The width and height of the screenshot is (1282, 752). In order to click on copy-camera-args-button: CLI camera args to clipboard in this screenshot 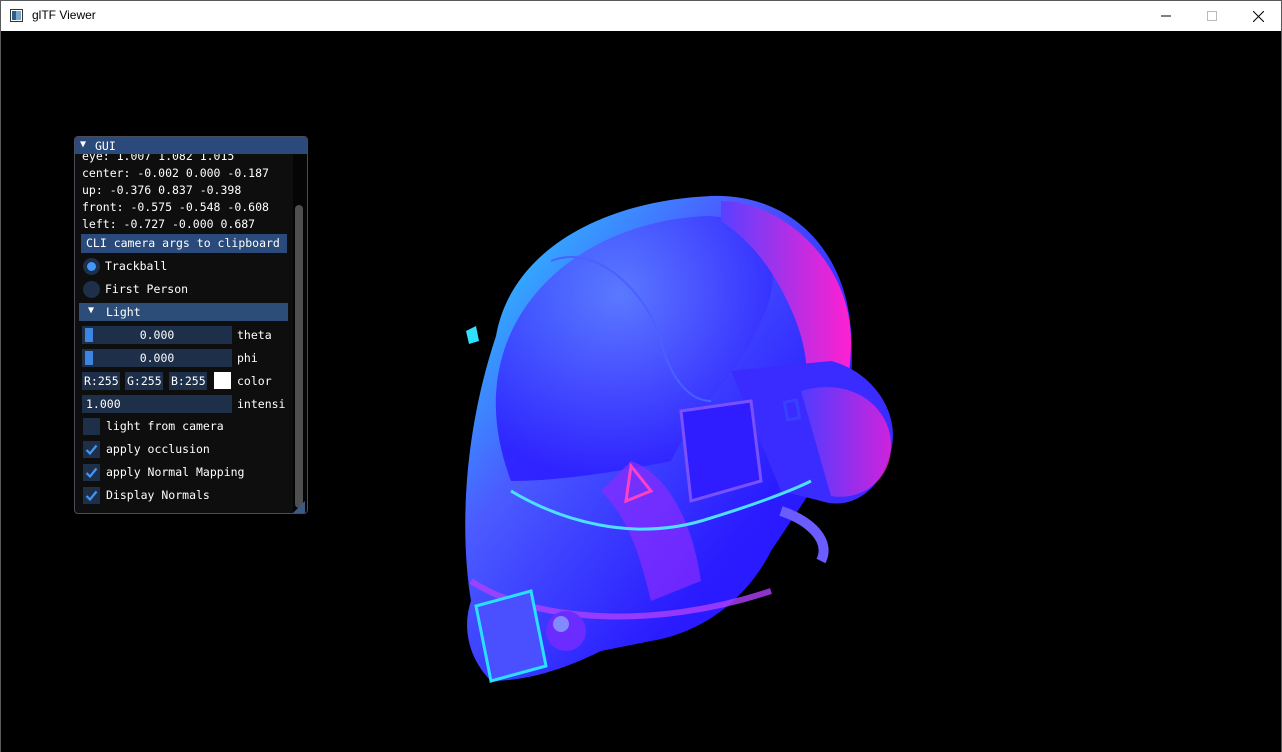, I will do `click(184, 243)`.